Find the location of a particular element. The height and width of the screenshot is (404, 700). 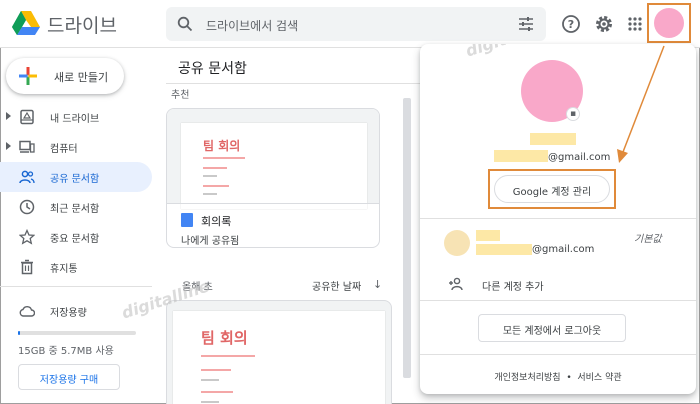

sidebar-item-label: 중요 문서함 is located at coordinates (75, 239).